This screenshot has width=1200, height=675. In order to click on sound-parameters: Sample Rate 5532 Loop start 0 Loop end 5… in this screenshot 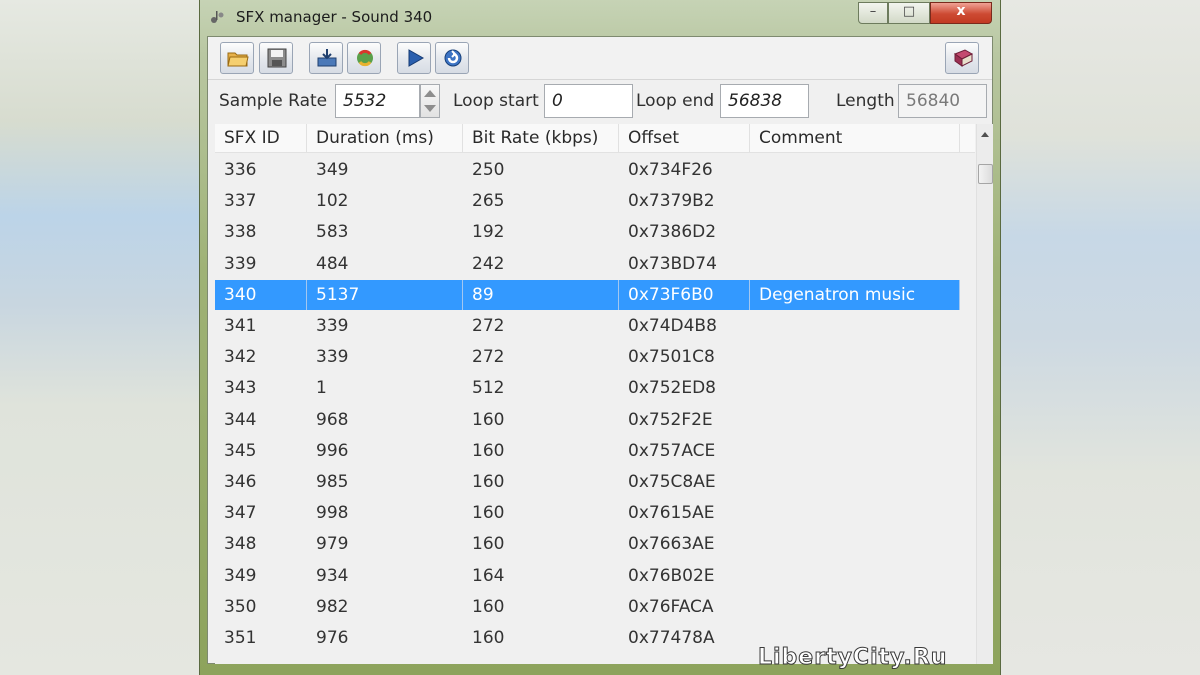, I will do `click(600, 101)`.